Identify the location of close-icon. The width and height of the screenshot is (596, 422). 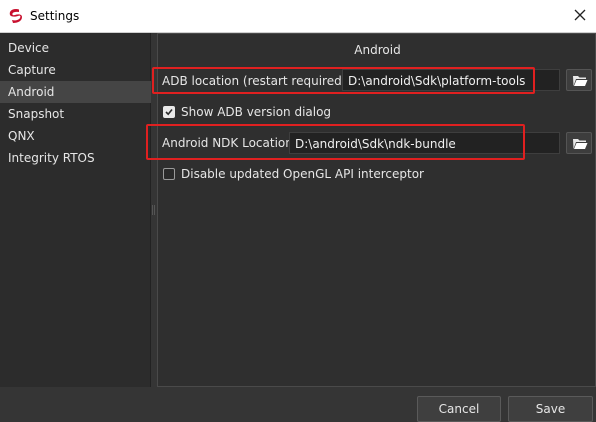
(580, 15).